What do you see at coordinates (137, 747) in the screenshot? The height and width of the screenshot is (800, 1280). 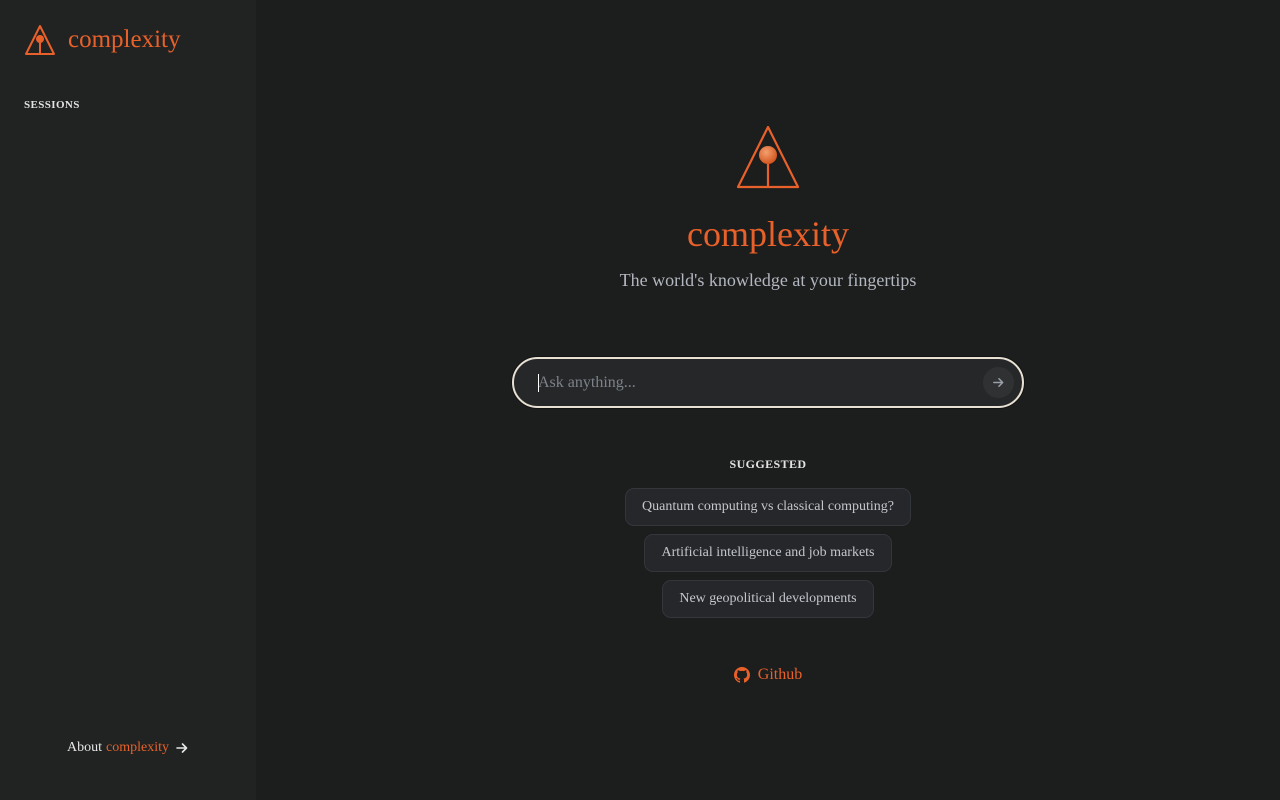 I see `about-brand: complexity` at bounding box center [137, 747].